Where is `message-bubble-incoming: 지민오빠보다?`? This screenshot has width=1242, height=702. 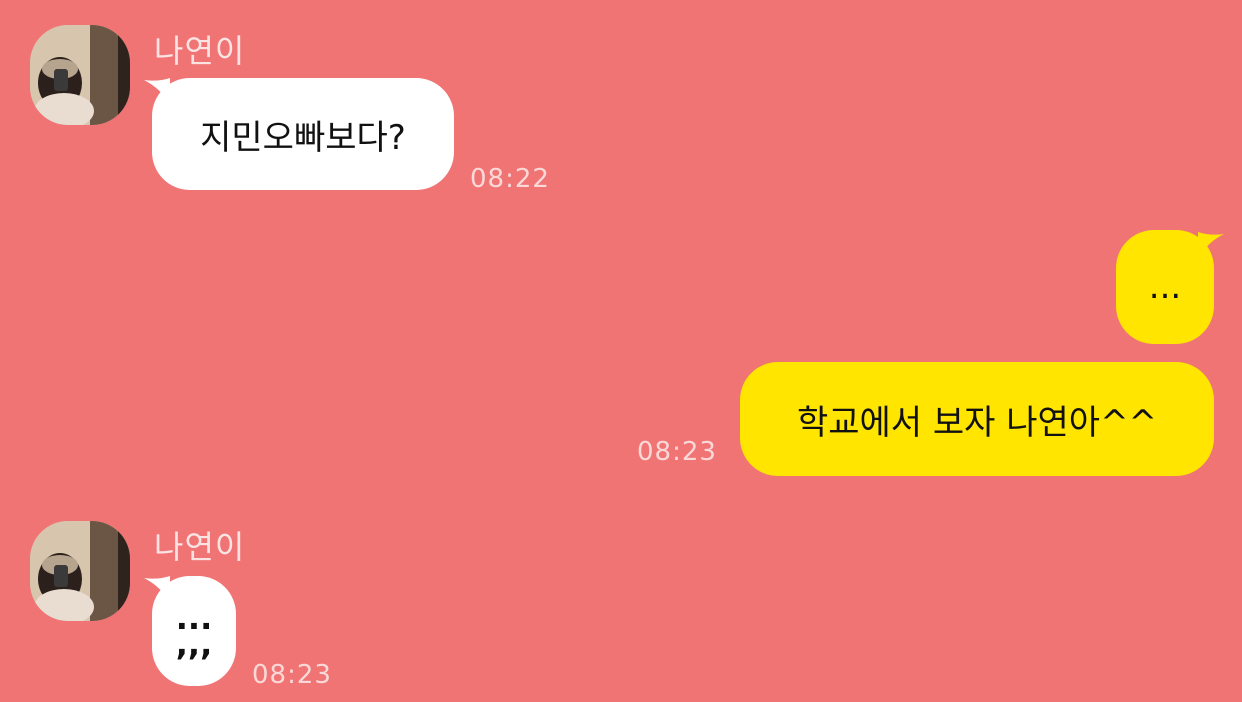 message-bubble-incoming: 지민오빠보다? is located at coordinates (303, 134).